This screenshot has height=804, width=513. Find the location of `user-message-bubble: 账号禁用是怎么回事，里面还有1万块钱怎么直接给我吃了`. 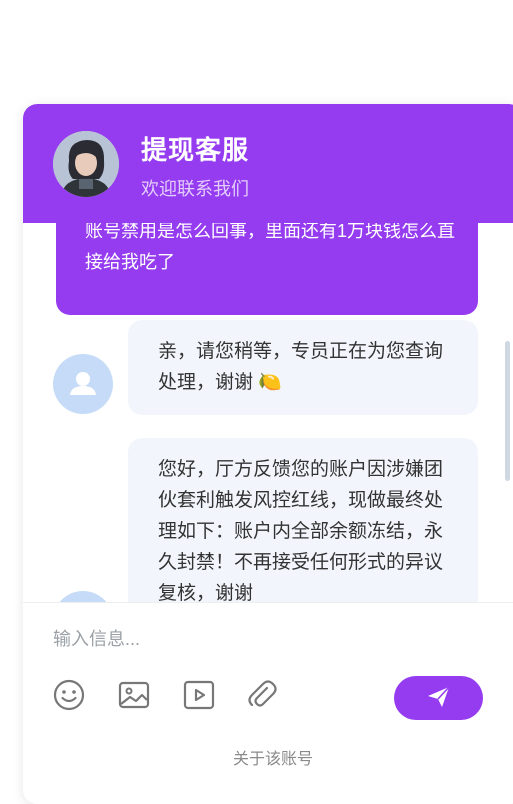

user-message-bubble: 账号禁用是怎么回事，里面还有1万块钱怎么直接给我吃了 is located at coordinates (267, 269).